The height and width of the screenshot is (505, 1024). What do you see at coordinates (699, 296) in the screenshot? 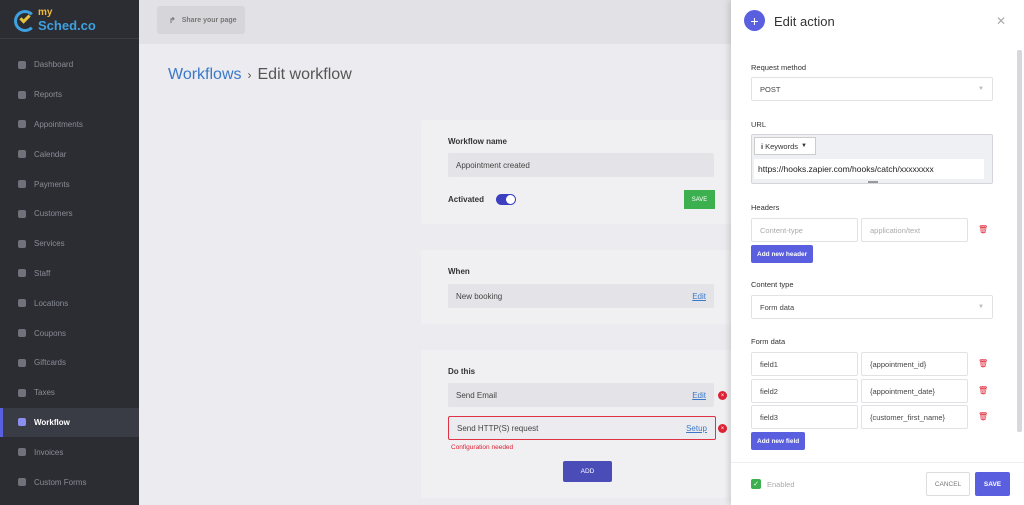
I see `edit-trigger-link: Edit` at bounding box center [699, 296].